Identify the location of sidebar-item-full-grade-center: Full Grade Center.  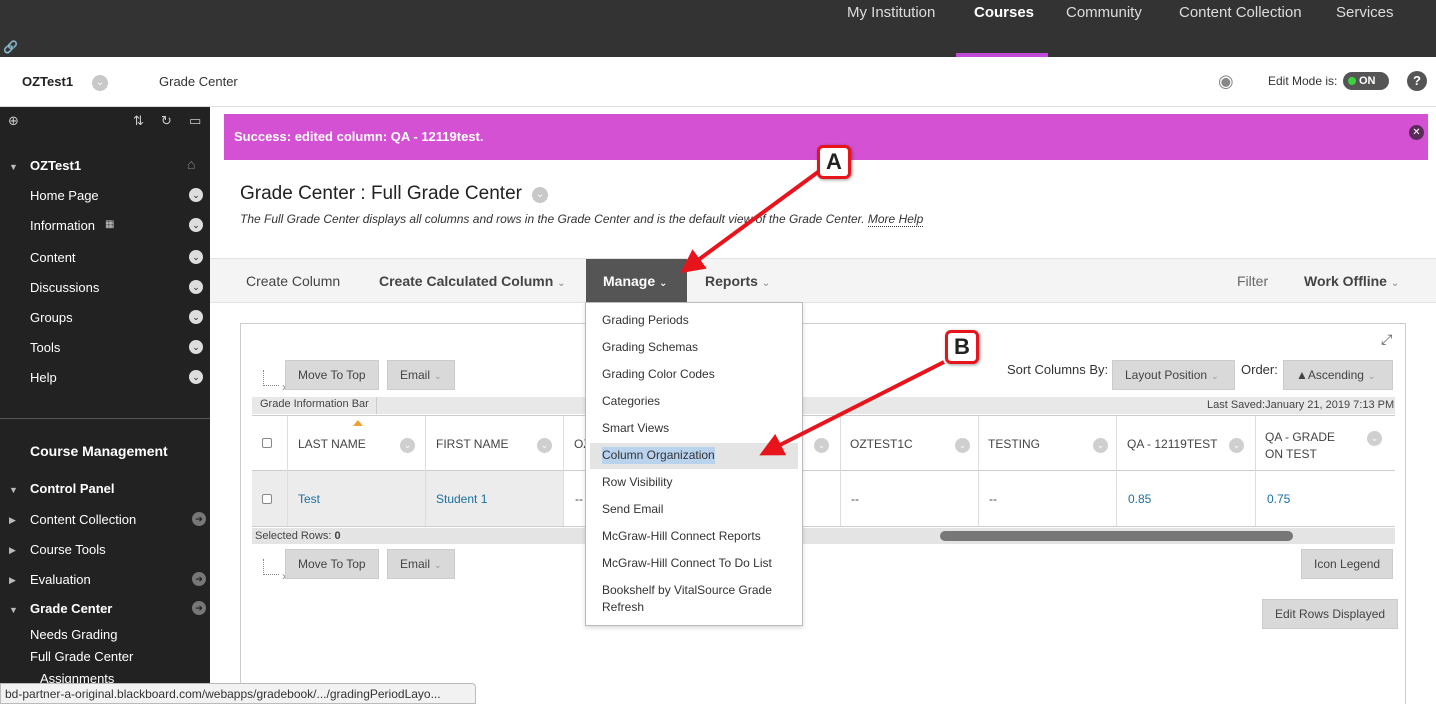
(81, 656).